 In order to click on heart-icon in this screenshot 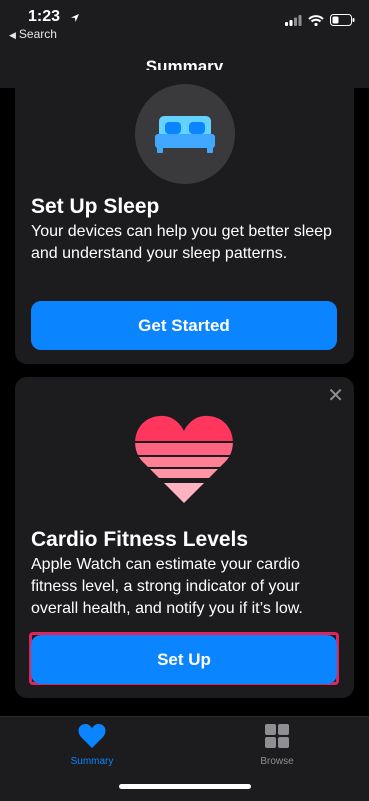, I will do `click(92, 738)`.